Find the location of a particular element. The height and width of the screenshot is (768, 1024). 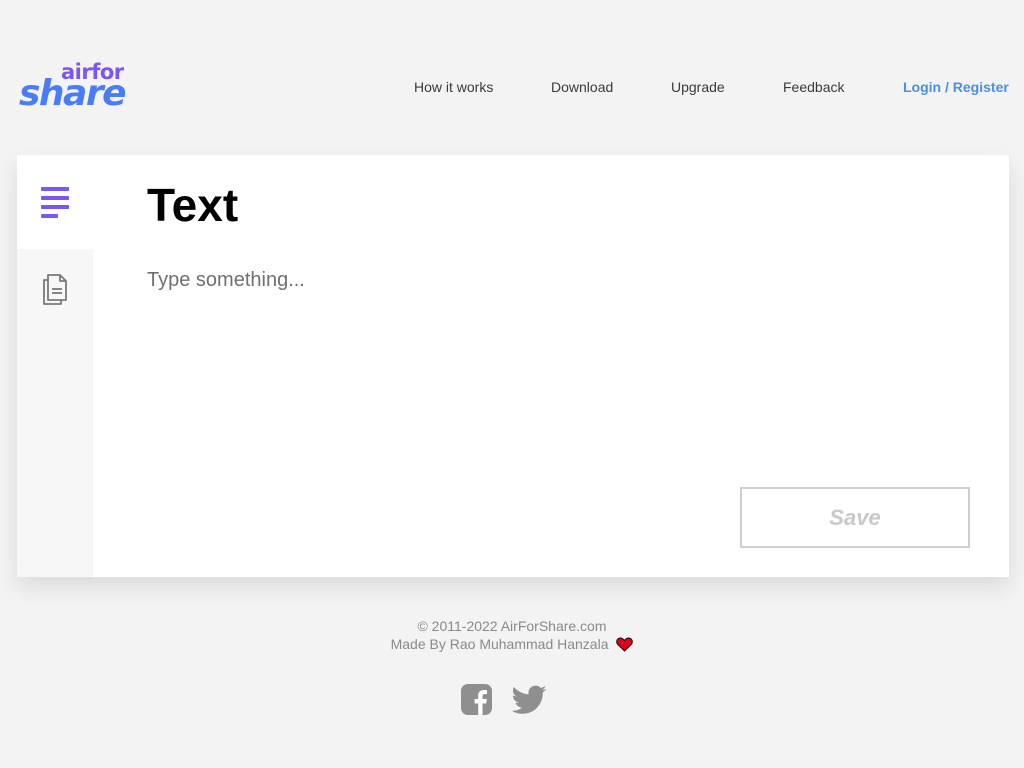

text-lines-icon is located at coordinates (55, 202).